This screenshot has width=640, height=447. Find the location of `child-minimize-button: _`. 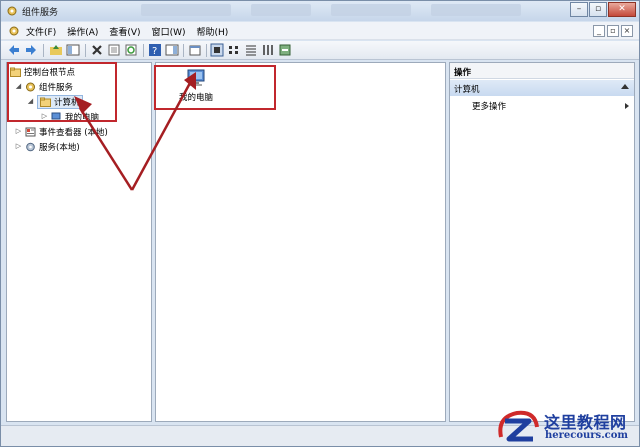

child-minimize-button: _ is located at coordinates (599, 31).